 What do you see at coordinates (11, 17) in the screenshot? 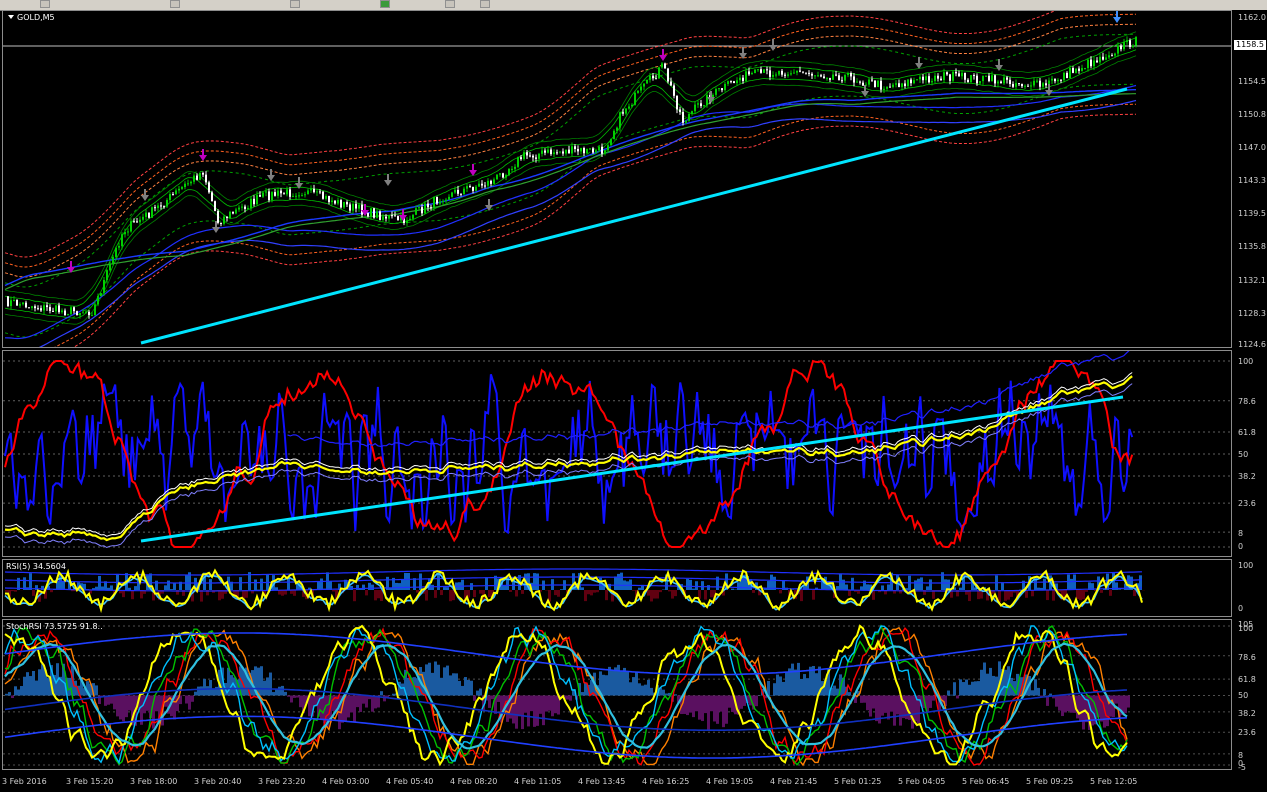
I see `dropdown-triangle-icon` at bounding box center [11, 17].